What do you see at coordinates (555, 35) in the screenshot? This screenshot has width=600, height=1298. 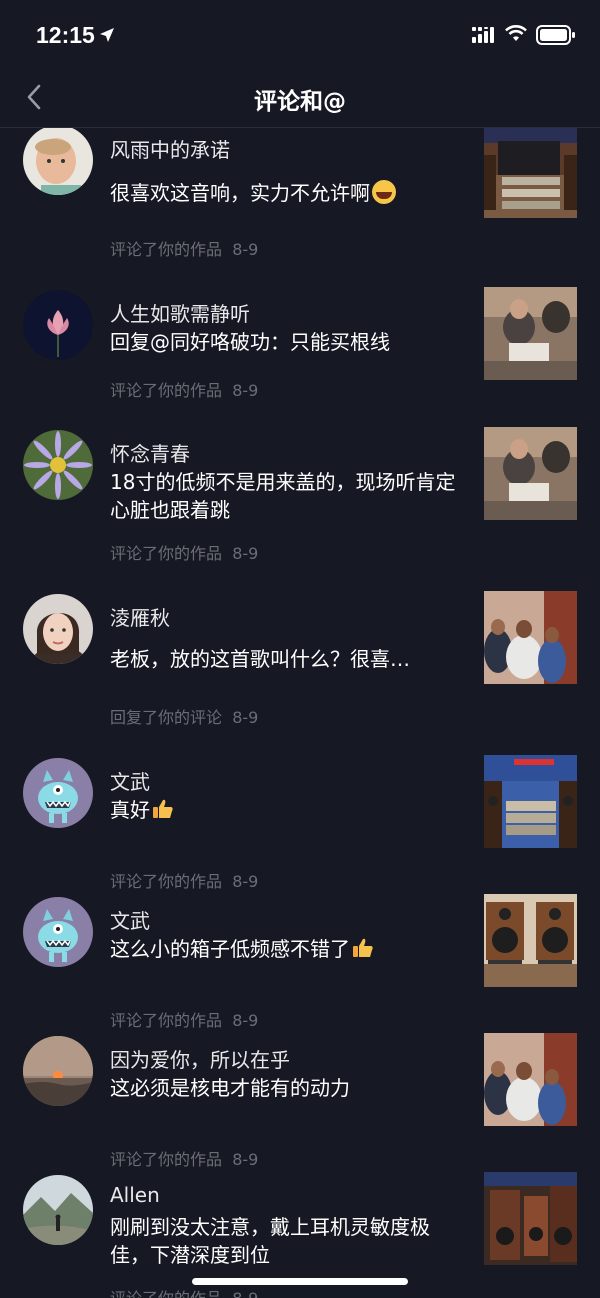 I see `battery-icon` at bounding box center [555, 35].